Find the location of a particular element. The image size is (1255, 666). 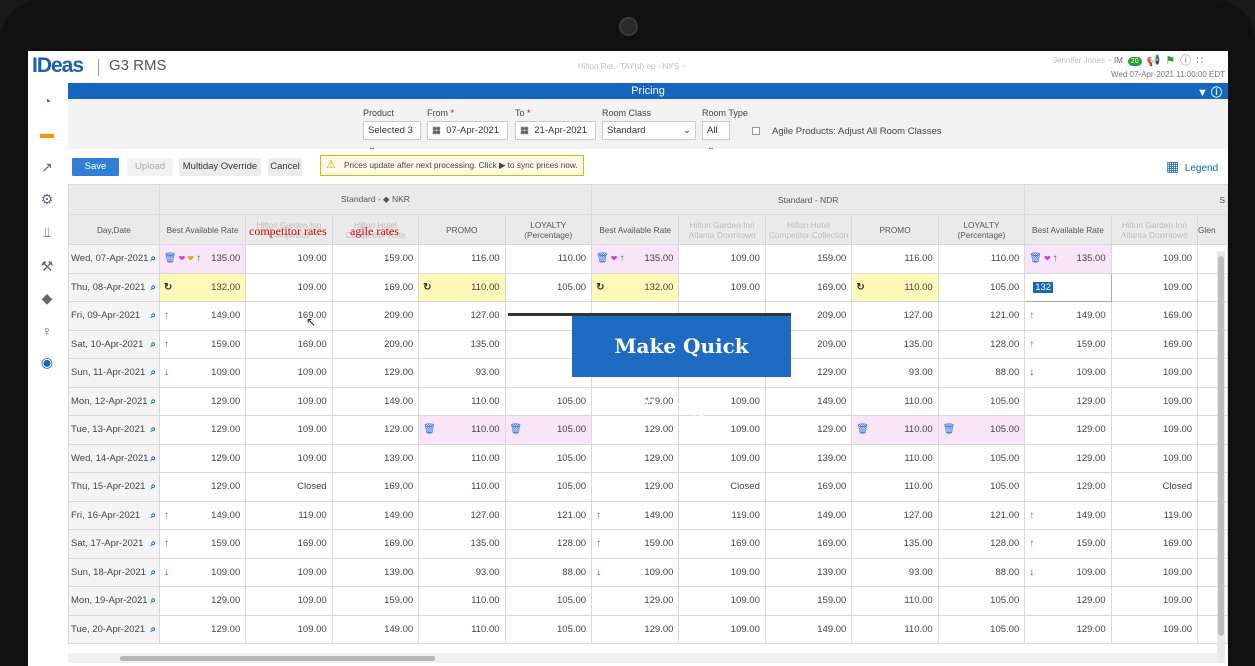

rate-cell: ↻ 110.00 is located at coordinates (895, 287).